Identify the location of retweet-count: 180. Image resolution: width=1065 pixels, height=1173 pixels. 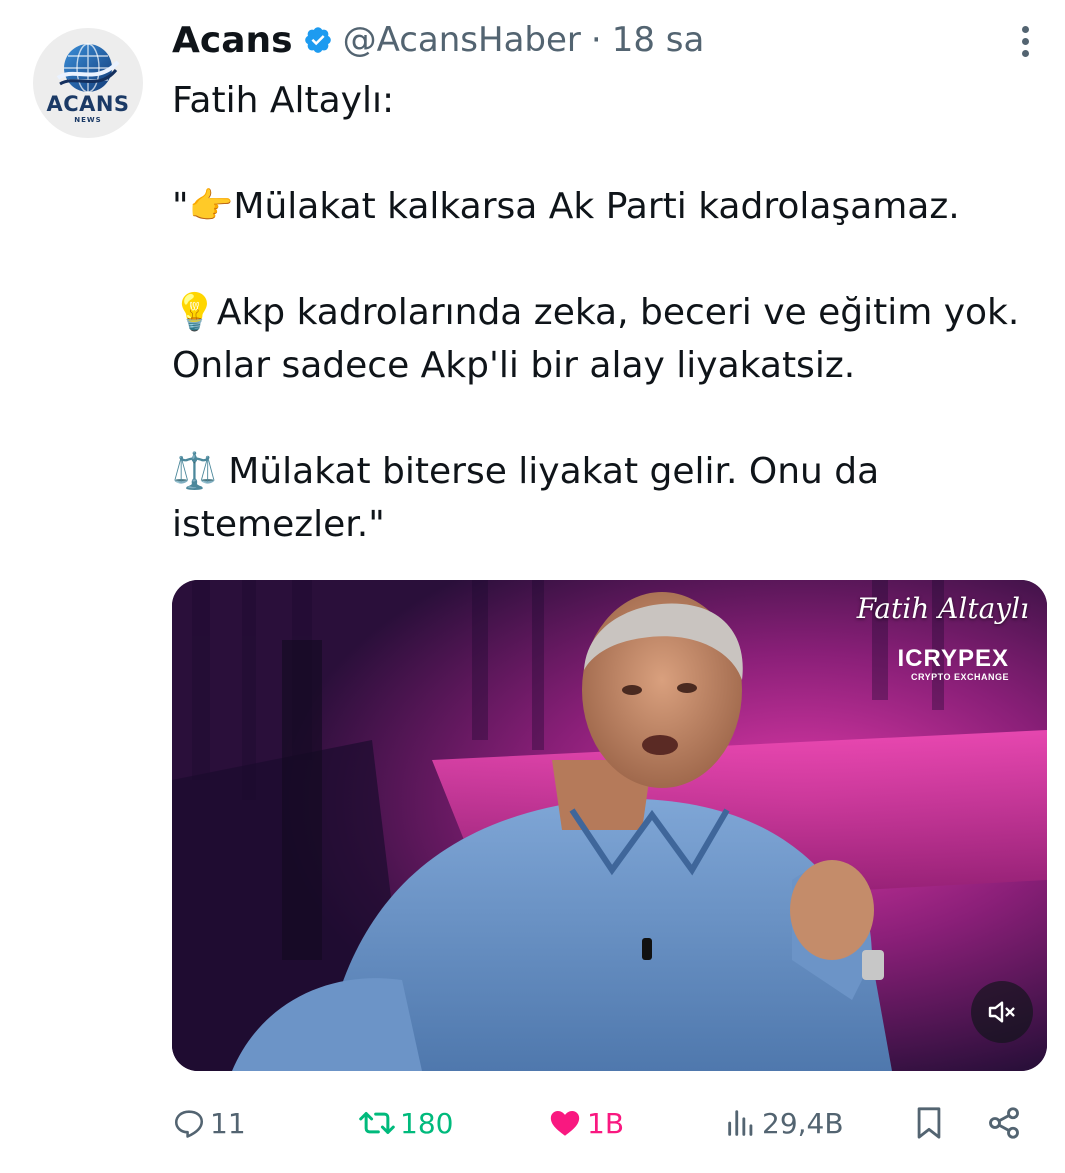
(427, 1123).